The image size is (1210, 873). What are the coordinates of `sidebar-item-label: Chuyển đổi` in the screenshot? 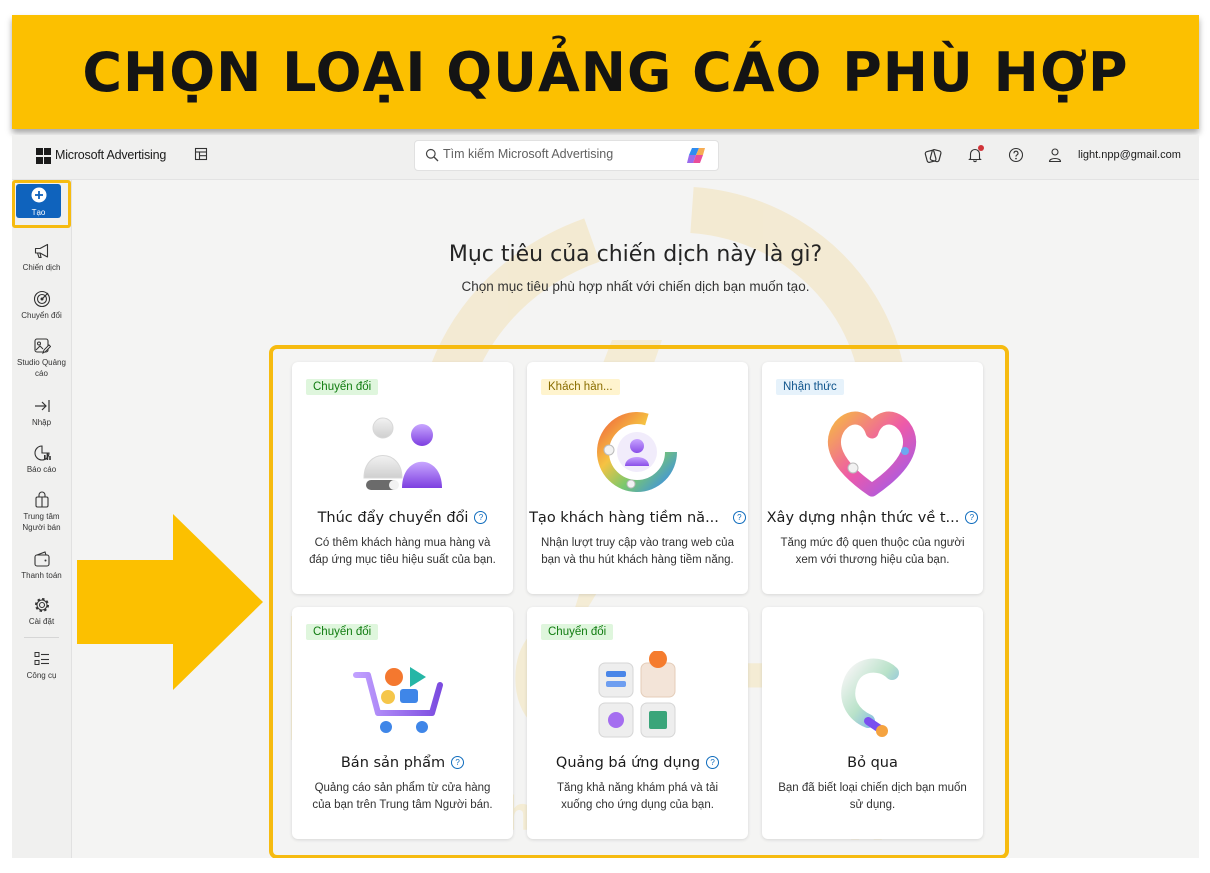 It's located at (41, 315).